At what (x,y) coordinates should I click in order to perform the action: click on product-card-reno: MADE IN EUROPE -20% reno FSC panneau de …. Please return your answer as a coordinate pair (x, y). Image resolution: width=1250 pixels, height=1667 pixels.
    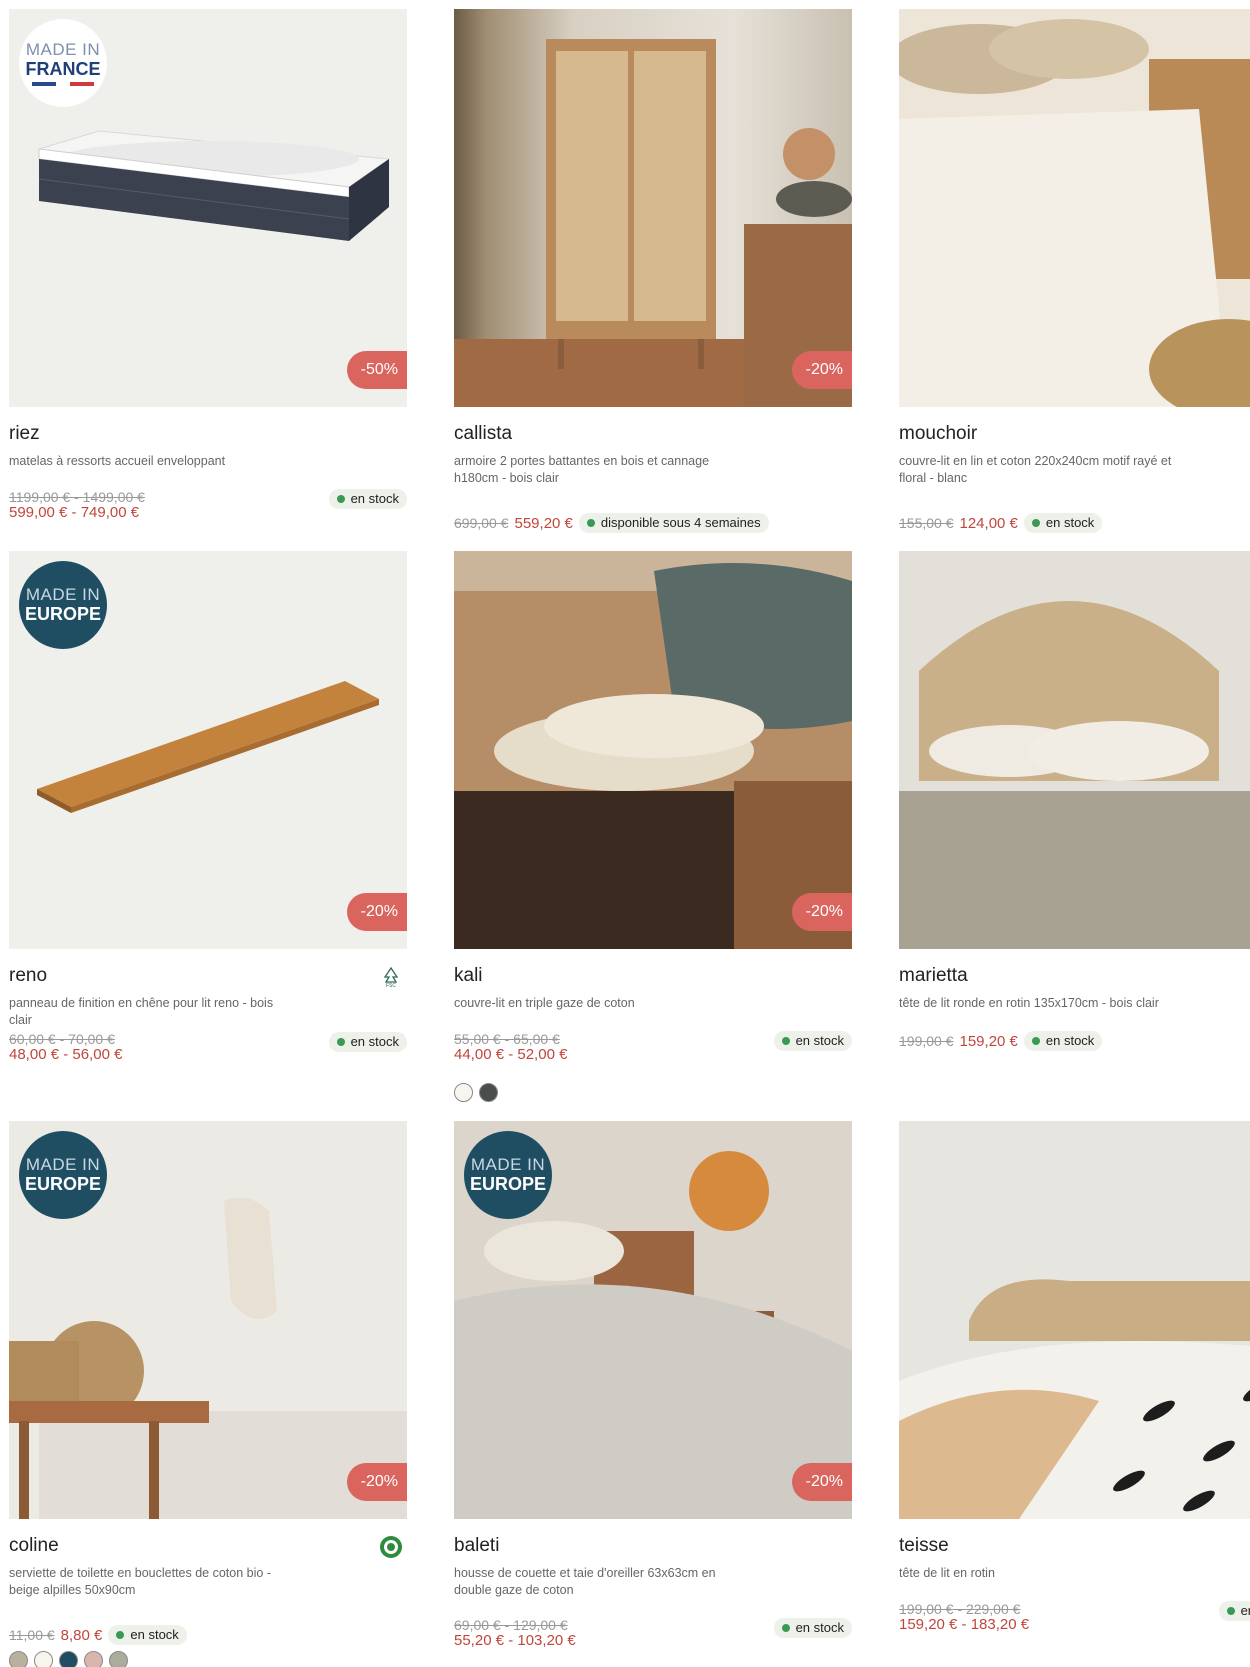
    Looking at the image, I should click on (208, 807).